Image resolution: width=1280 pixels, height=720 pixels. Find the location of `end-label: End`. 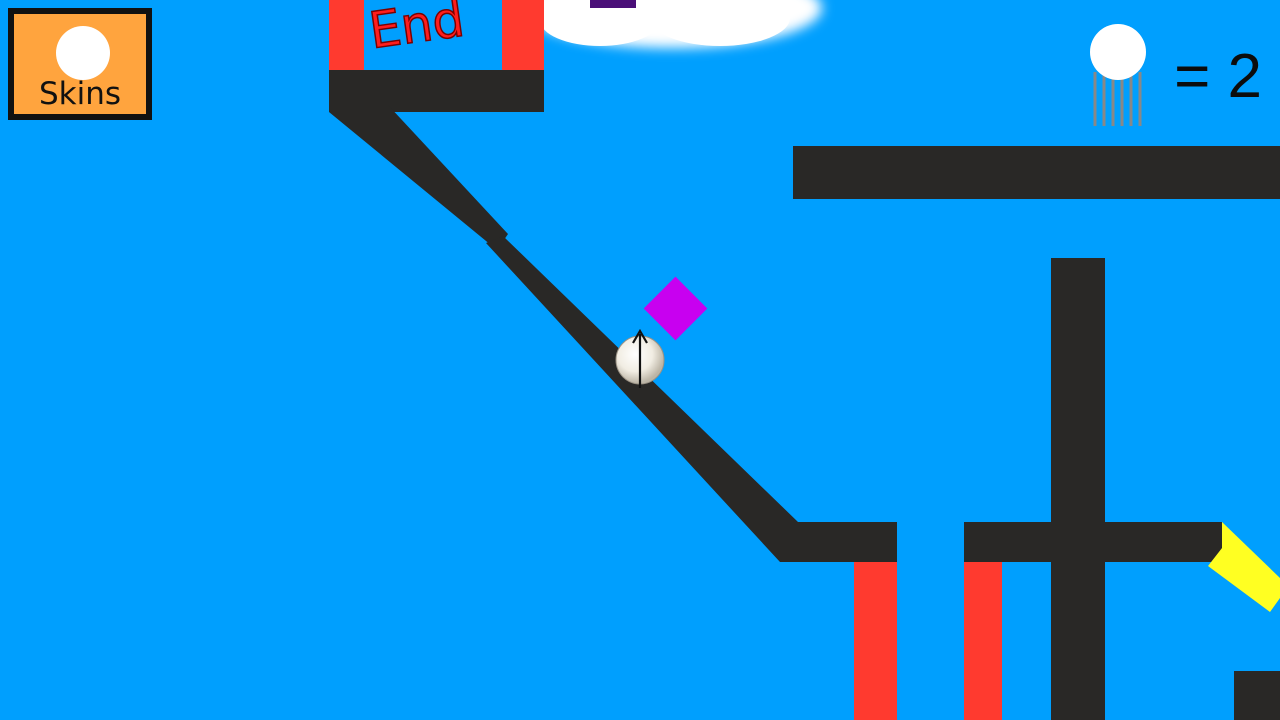

end-label: End is located at coordinates (417, 30).